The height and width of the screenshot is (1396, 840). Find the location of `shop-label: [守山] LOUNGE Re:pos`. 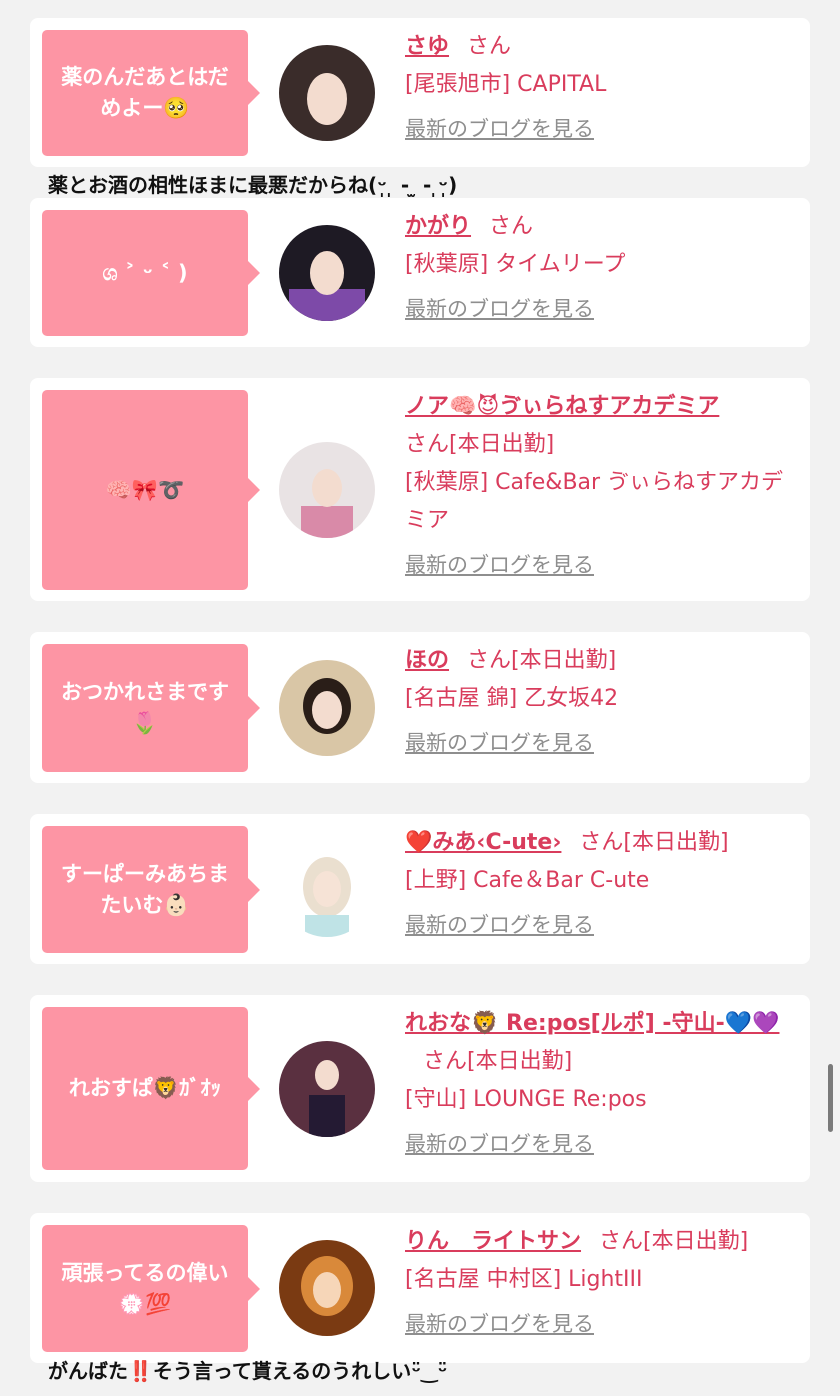

shop-label: [守山] LOUNGE Re:pos is located at coordinates (526, 1099).